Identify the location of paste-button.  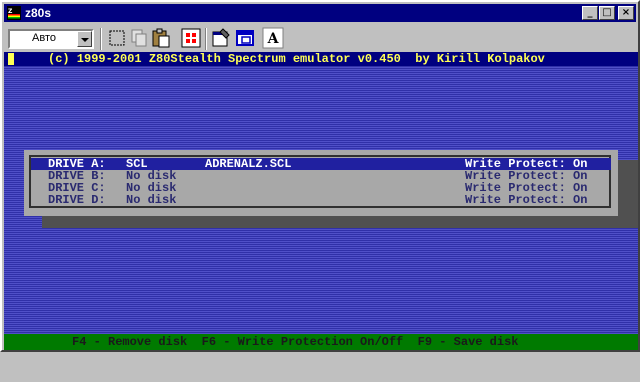
(161, 38).